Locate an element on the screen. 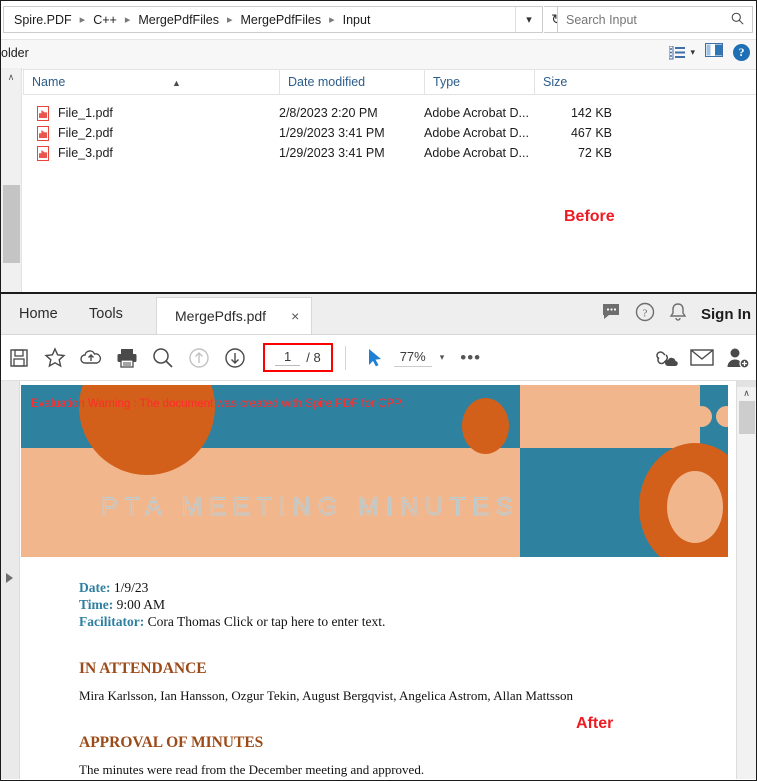 This screenshot has width=757, height=781. column-header-size: Size is located at coordinates (578, 82).